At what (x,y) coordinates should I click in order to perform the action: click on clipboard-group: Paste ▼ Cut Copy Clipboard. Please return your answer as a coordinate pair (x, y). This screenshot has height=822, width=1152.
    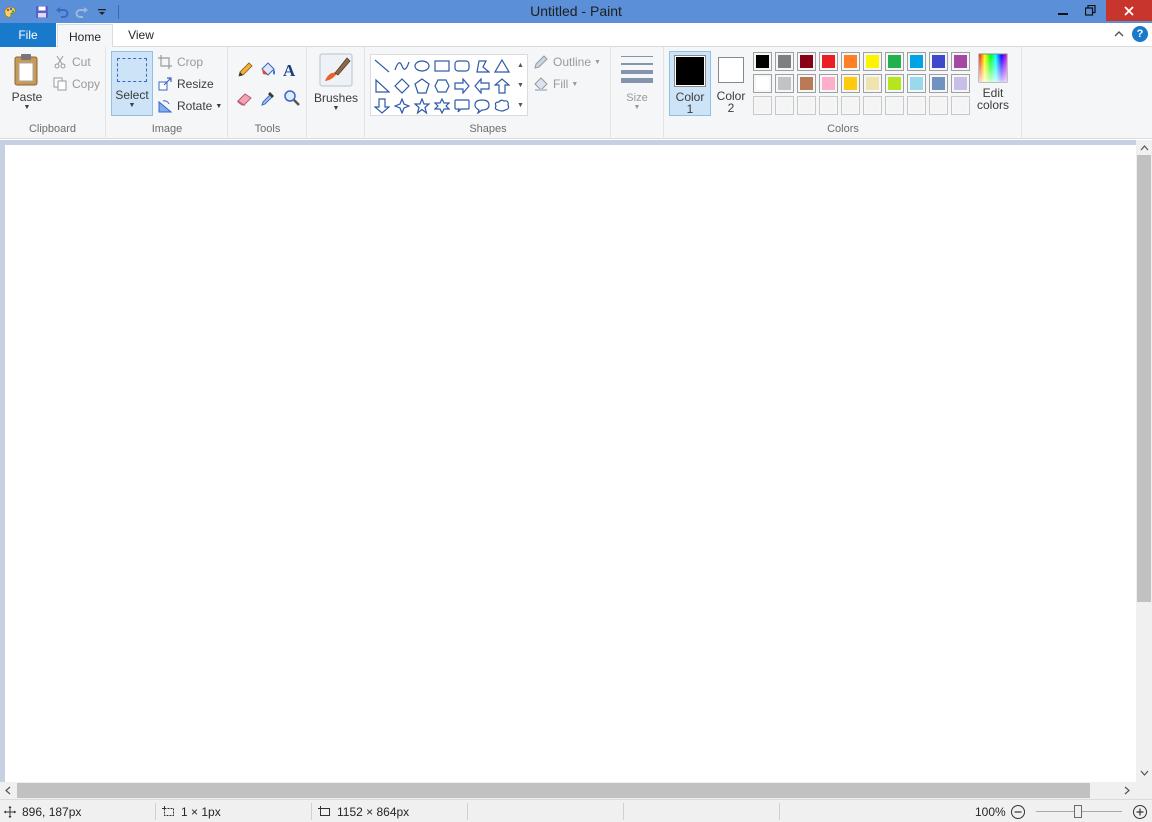
    Looking at the image, I should click on (53, 93).